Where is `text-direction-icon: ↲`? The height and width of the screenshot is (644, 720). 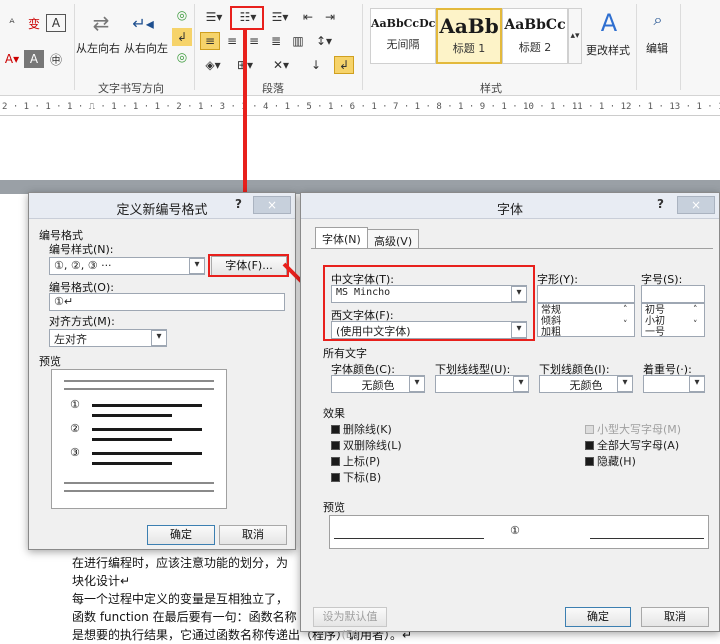 text-direction-icon: ↲ is located at coordinates (182, 37).